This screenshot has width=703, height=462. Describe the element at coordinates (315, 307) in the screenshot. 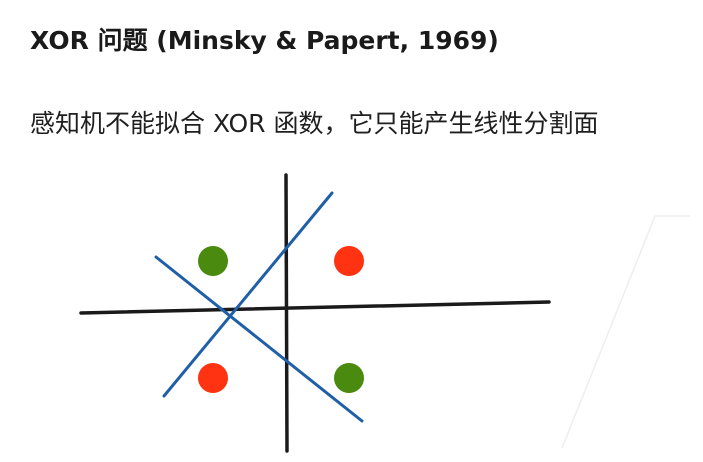

I see `horizontal-axis` at that location.